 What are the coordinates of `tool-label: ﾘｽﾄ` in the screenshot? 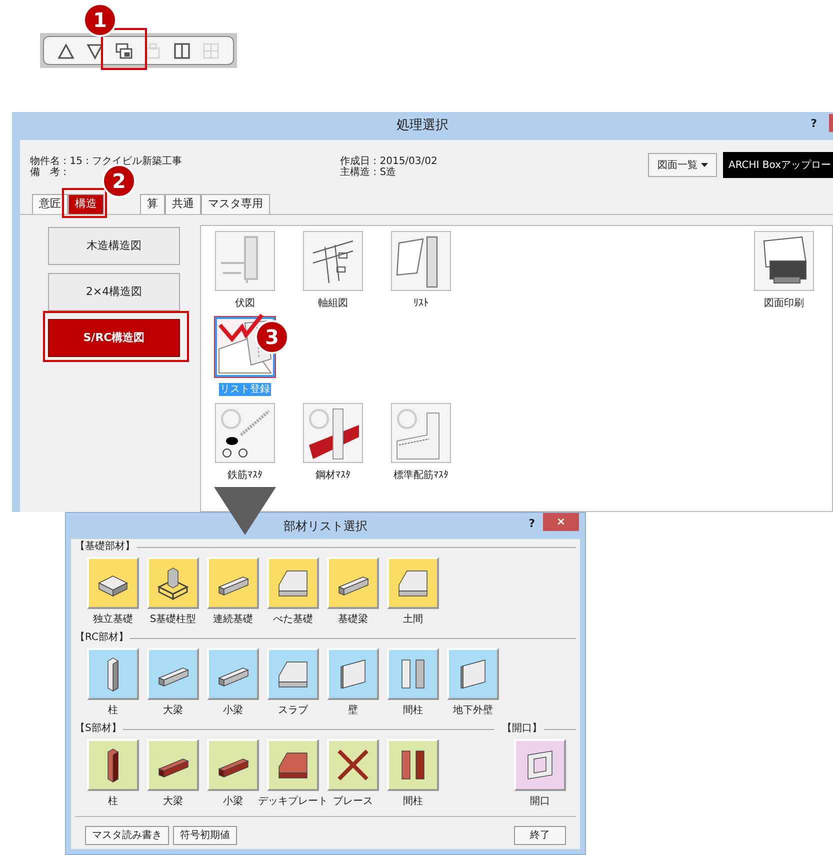 It's located at (421, 303).